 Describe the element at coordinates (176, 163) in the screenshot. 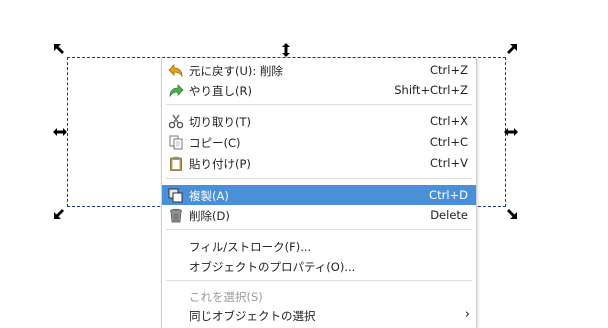

I see `paste-icon` at that location.